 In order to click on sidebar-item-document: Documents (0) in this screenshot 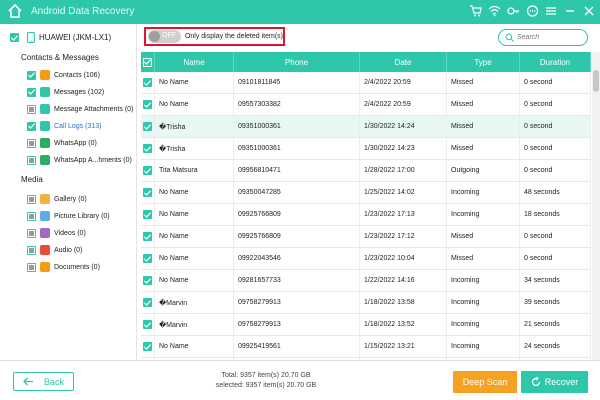, I will do `click(63, 267)`.